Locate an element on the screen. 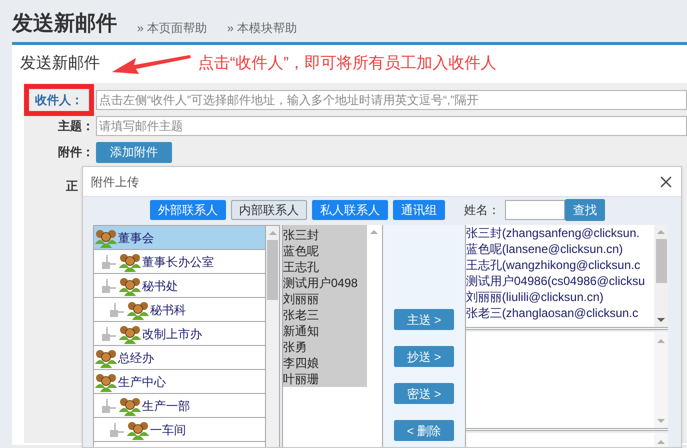 This screenshot has height=448, width=687. tree-item-label: 董事会 is located at coordinates (136, 238).